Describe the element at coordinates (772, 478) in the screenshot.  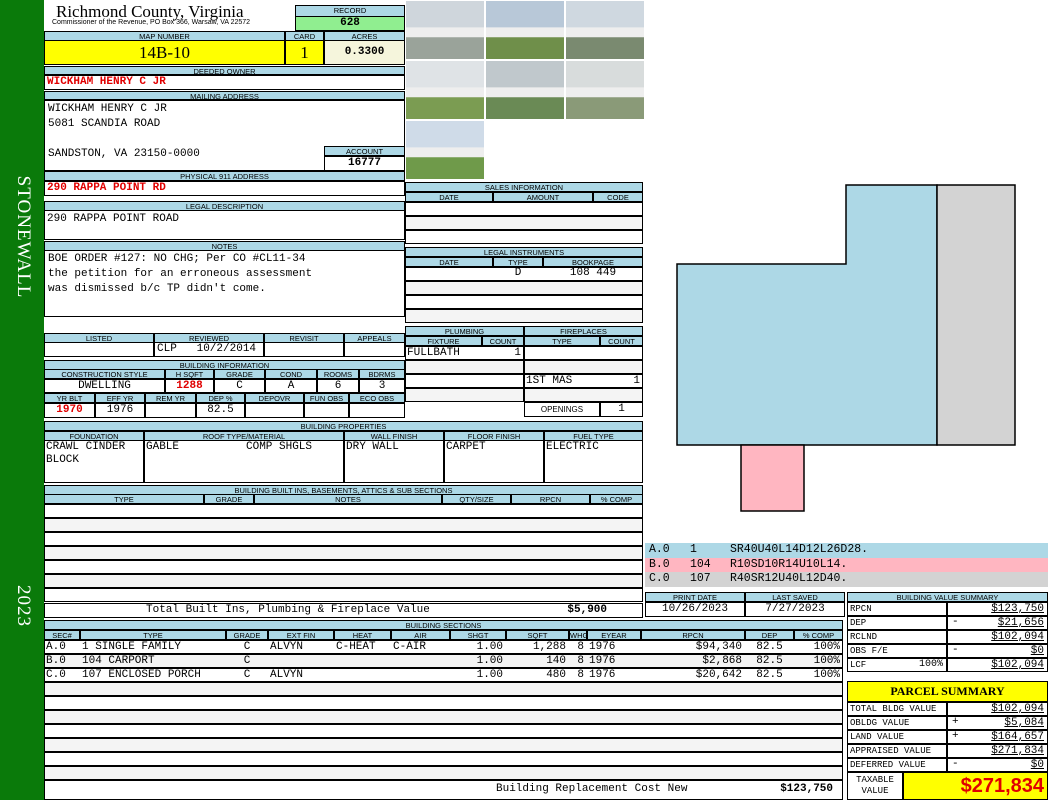
I see `sketch-section-b` at that location.